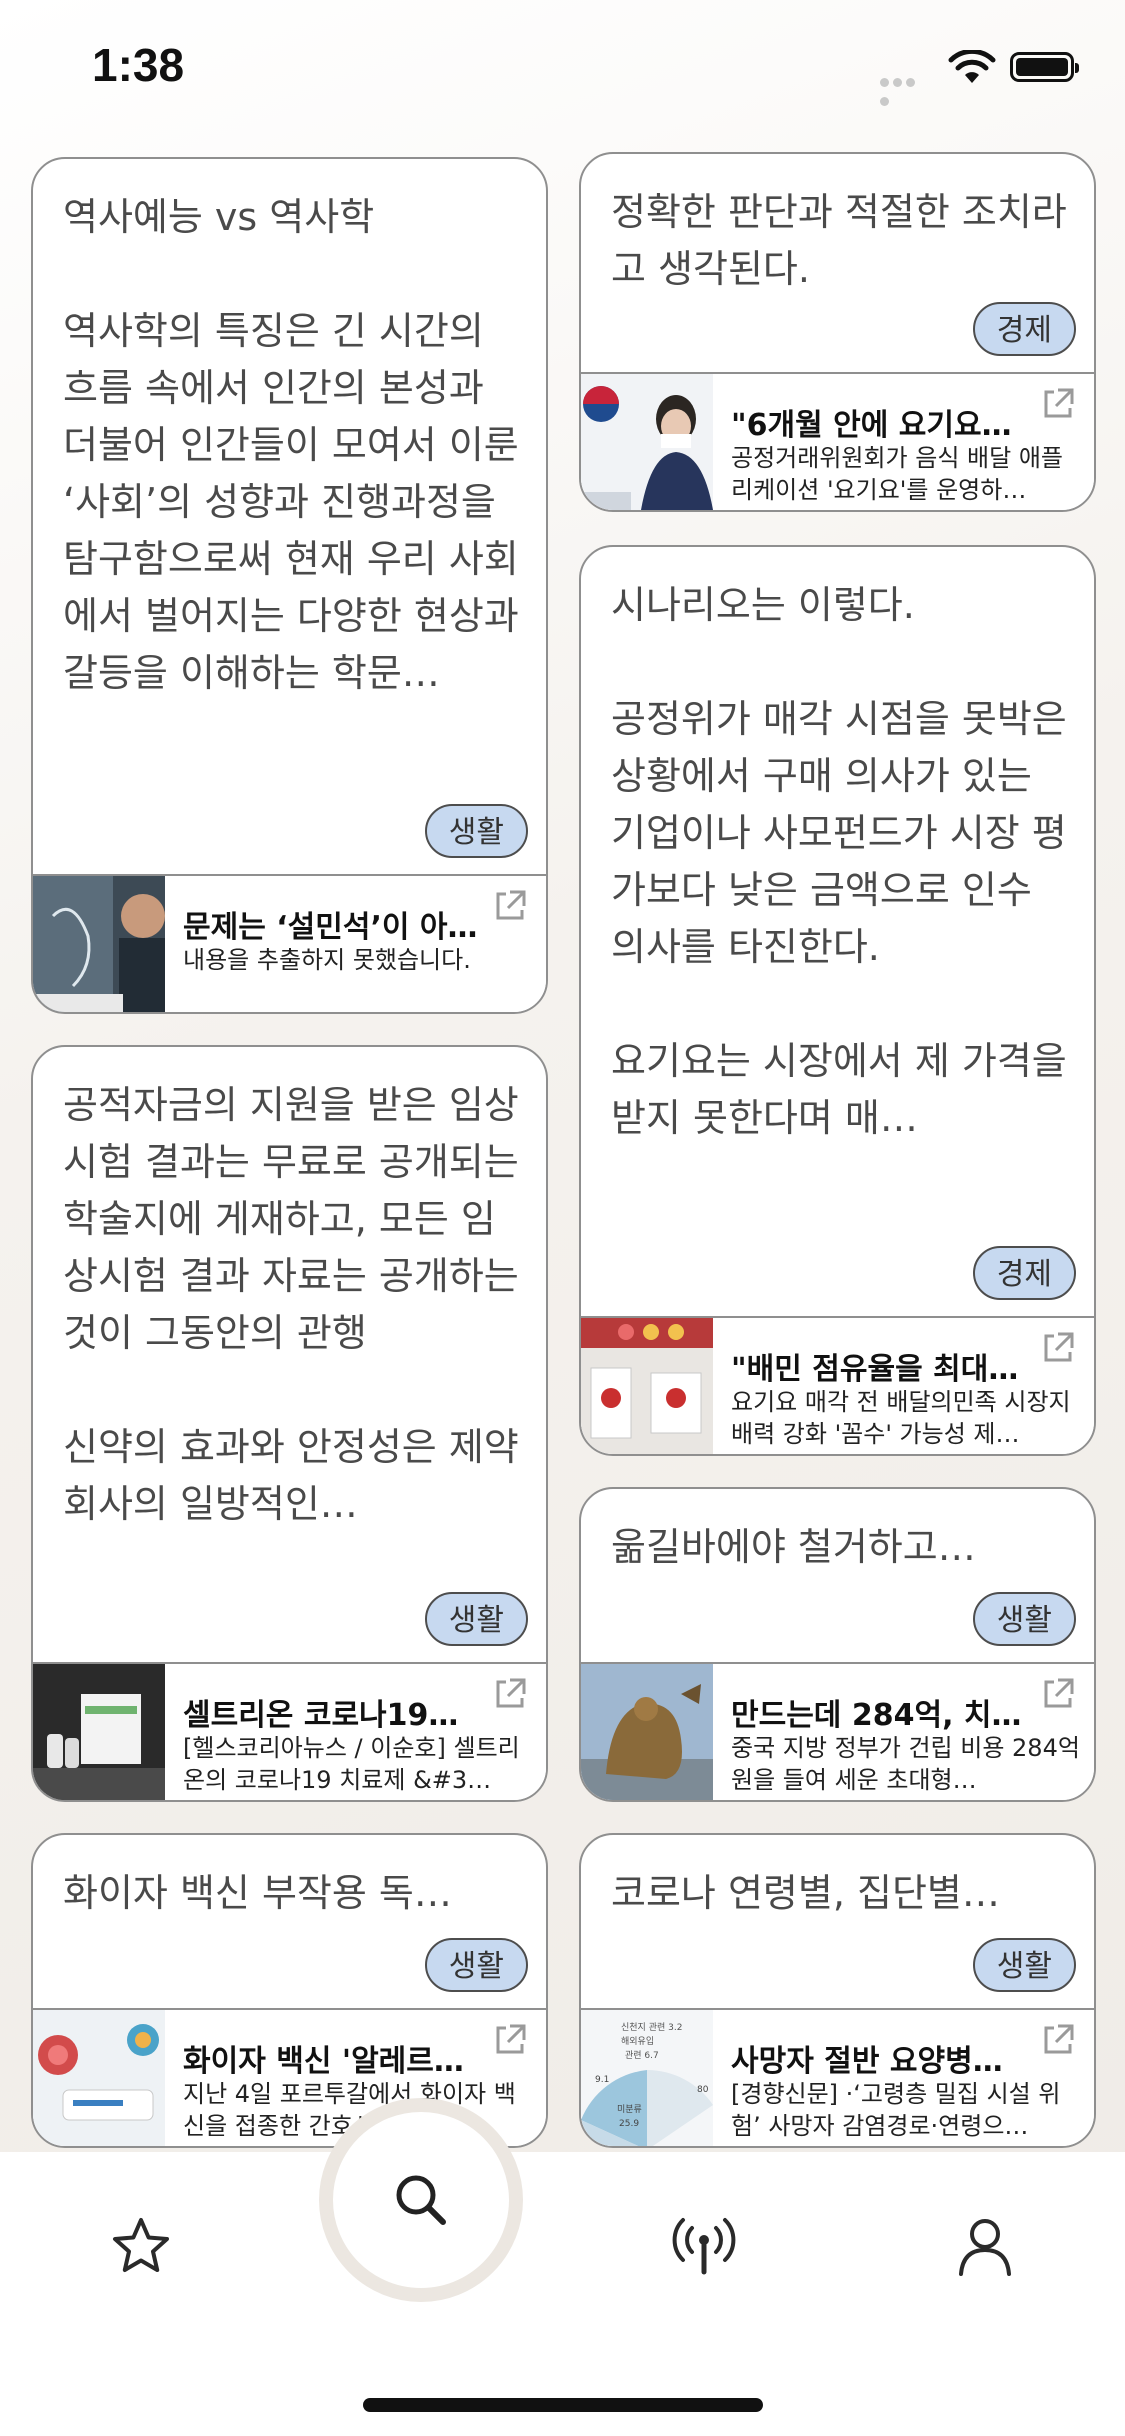 This screenshot has width=1125, height=2436. I want to click on tab-bar, so click(562, 2294).